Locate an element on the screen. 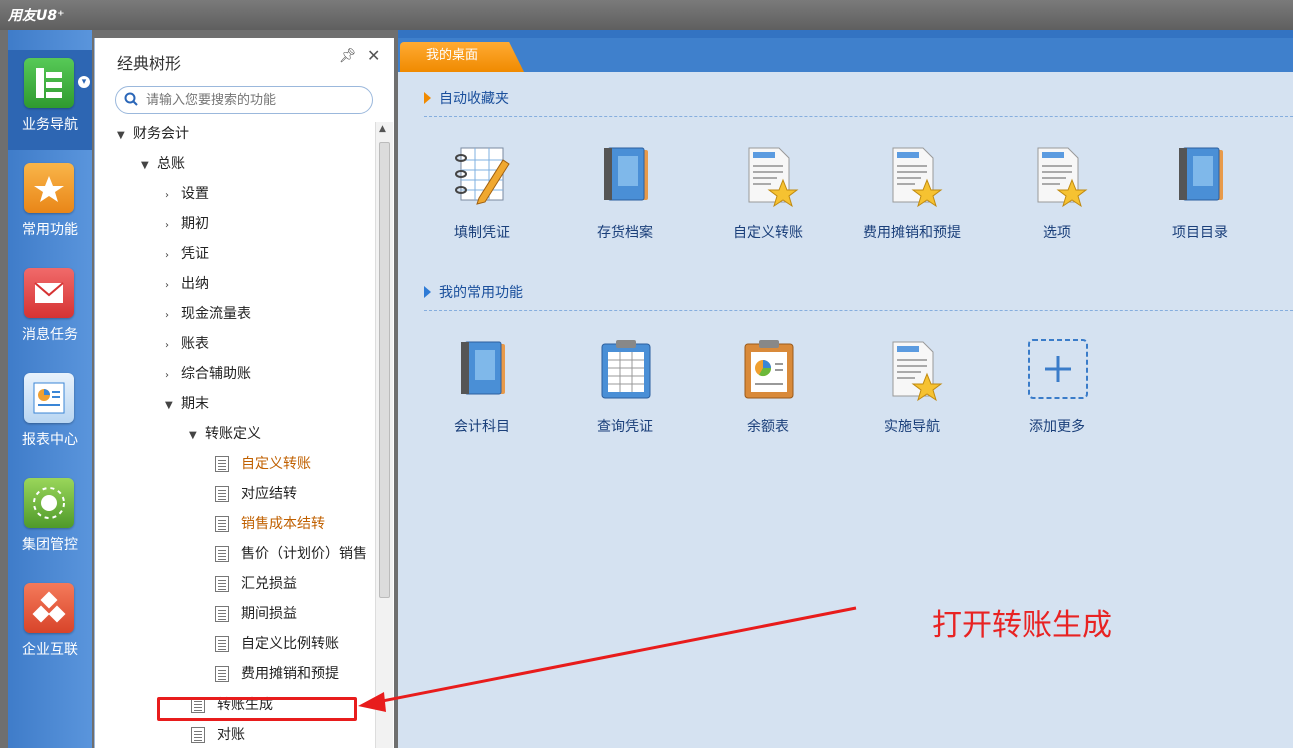 Image resolution: width=1293 pixels, height=748 pixels. tree-scrollbar: ▲ is located at coordinates (384, 435).